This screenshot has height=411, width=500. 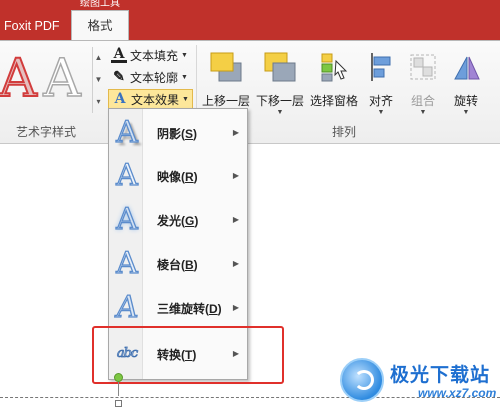 I want to click on menu-item-shadow: A 阴影(S) ▶, so click(x=178, y=133).